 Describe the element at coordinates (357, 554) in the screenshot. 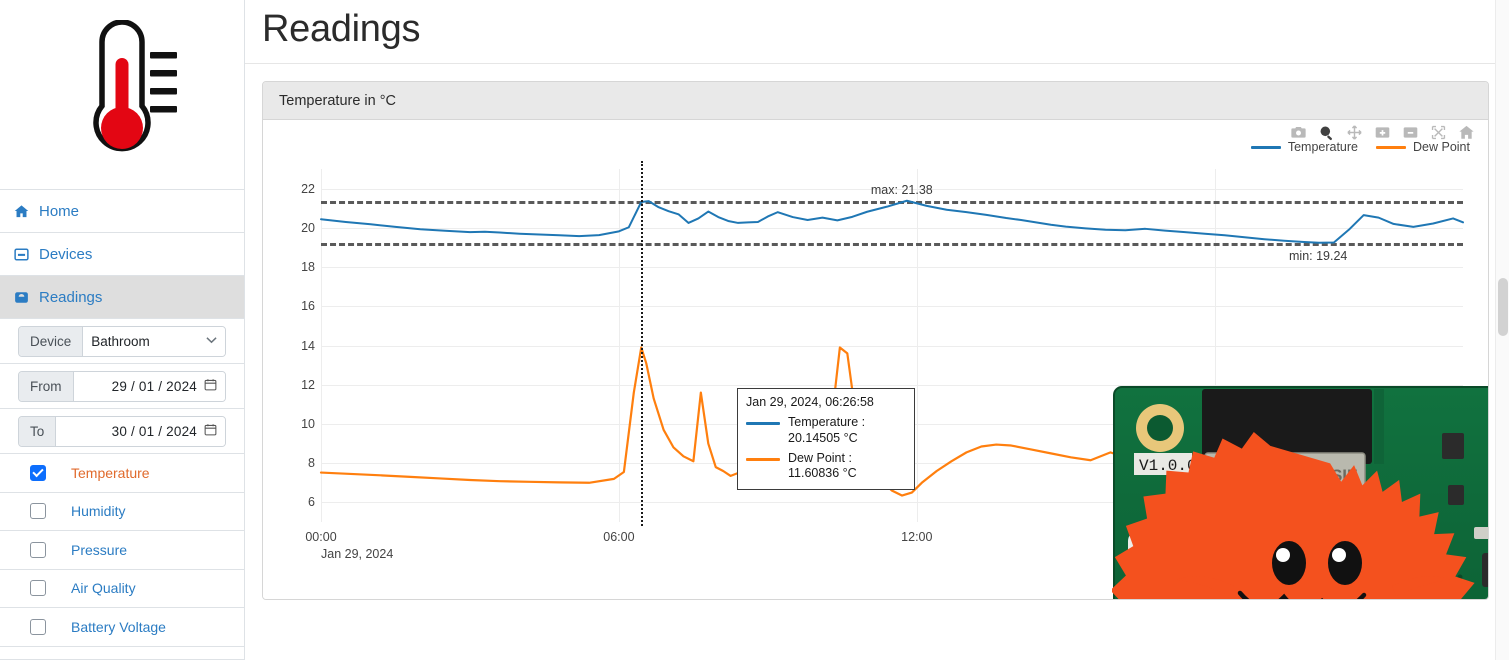

I see `chart-x-axis-subtitle: Jan 29, 2024` at that location.